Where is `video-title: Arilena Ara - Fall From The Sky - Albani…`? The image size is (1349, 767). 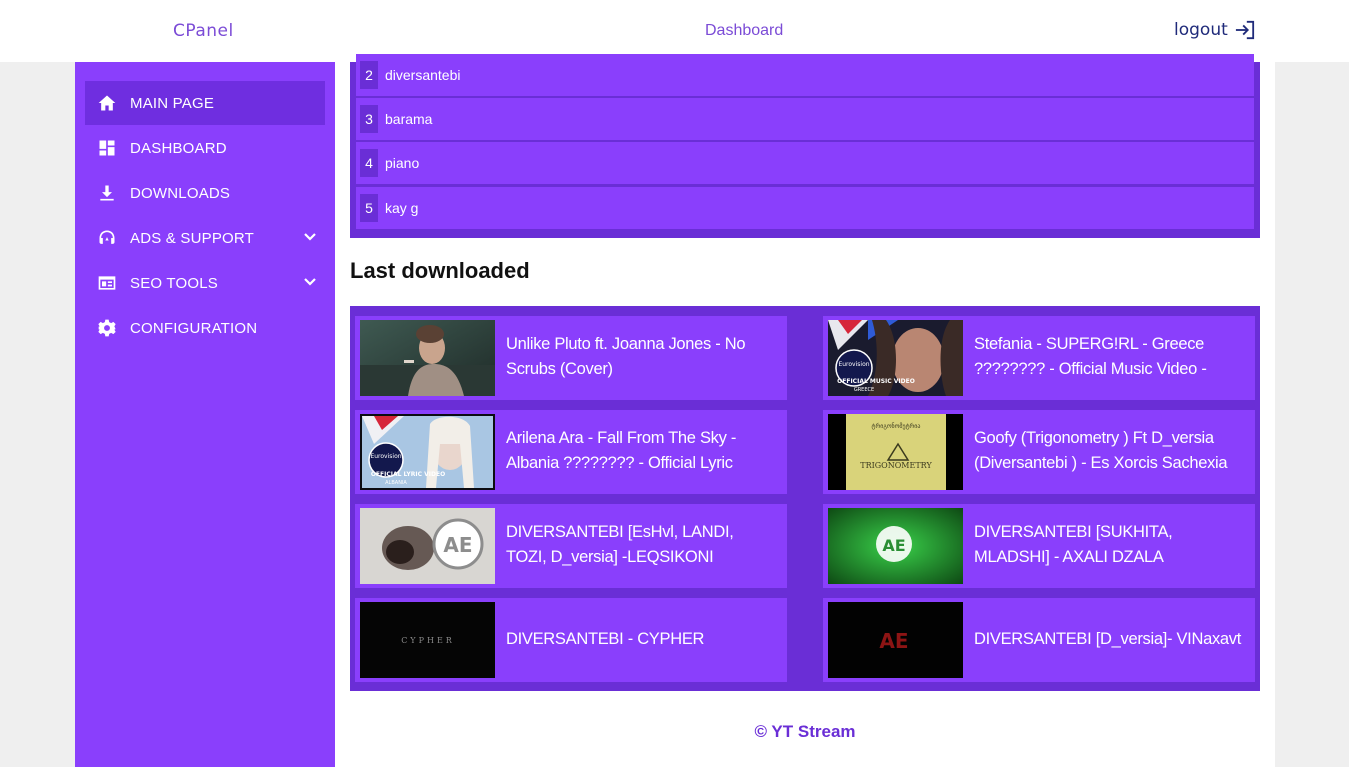
video-title: Arilena Ara - Fall From The Sky - Albani… is located at coordinates (621, 450).